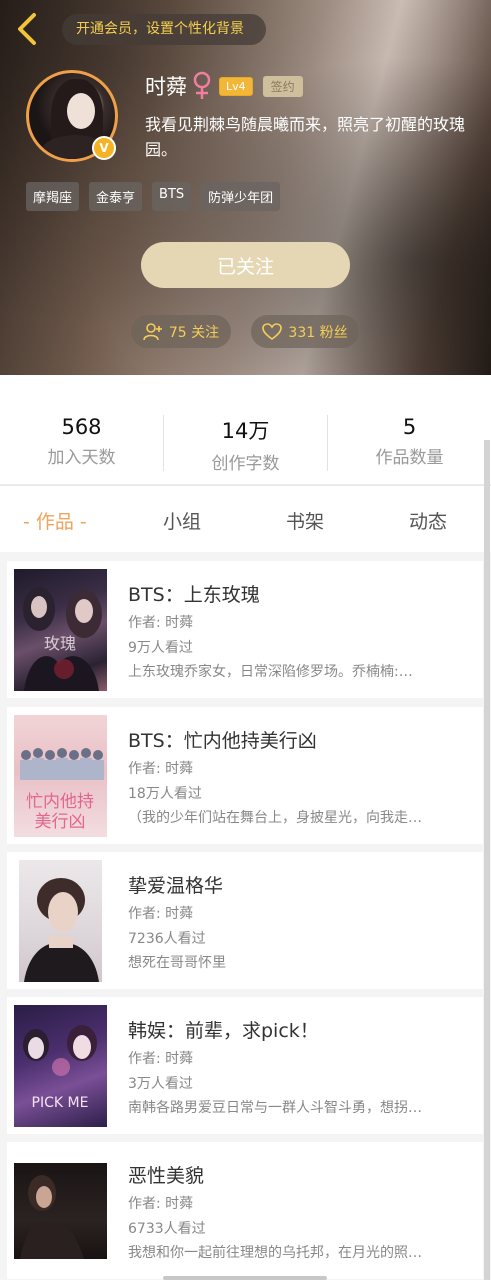 The width and height of the screenshot is (491, 1280). I want to click on stats-bar: 568 加入天数 14万 创作字数 5 作品数量, so click(245, 430).